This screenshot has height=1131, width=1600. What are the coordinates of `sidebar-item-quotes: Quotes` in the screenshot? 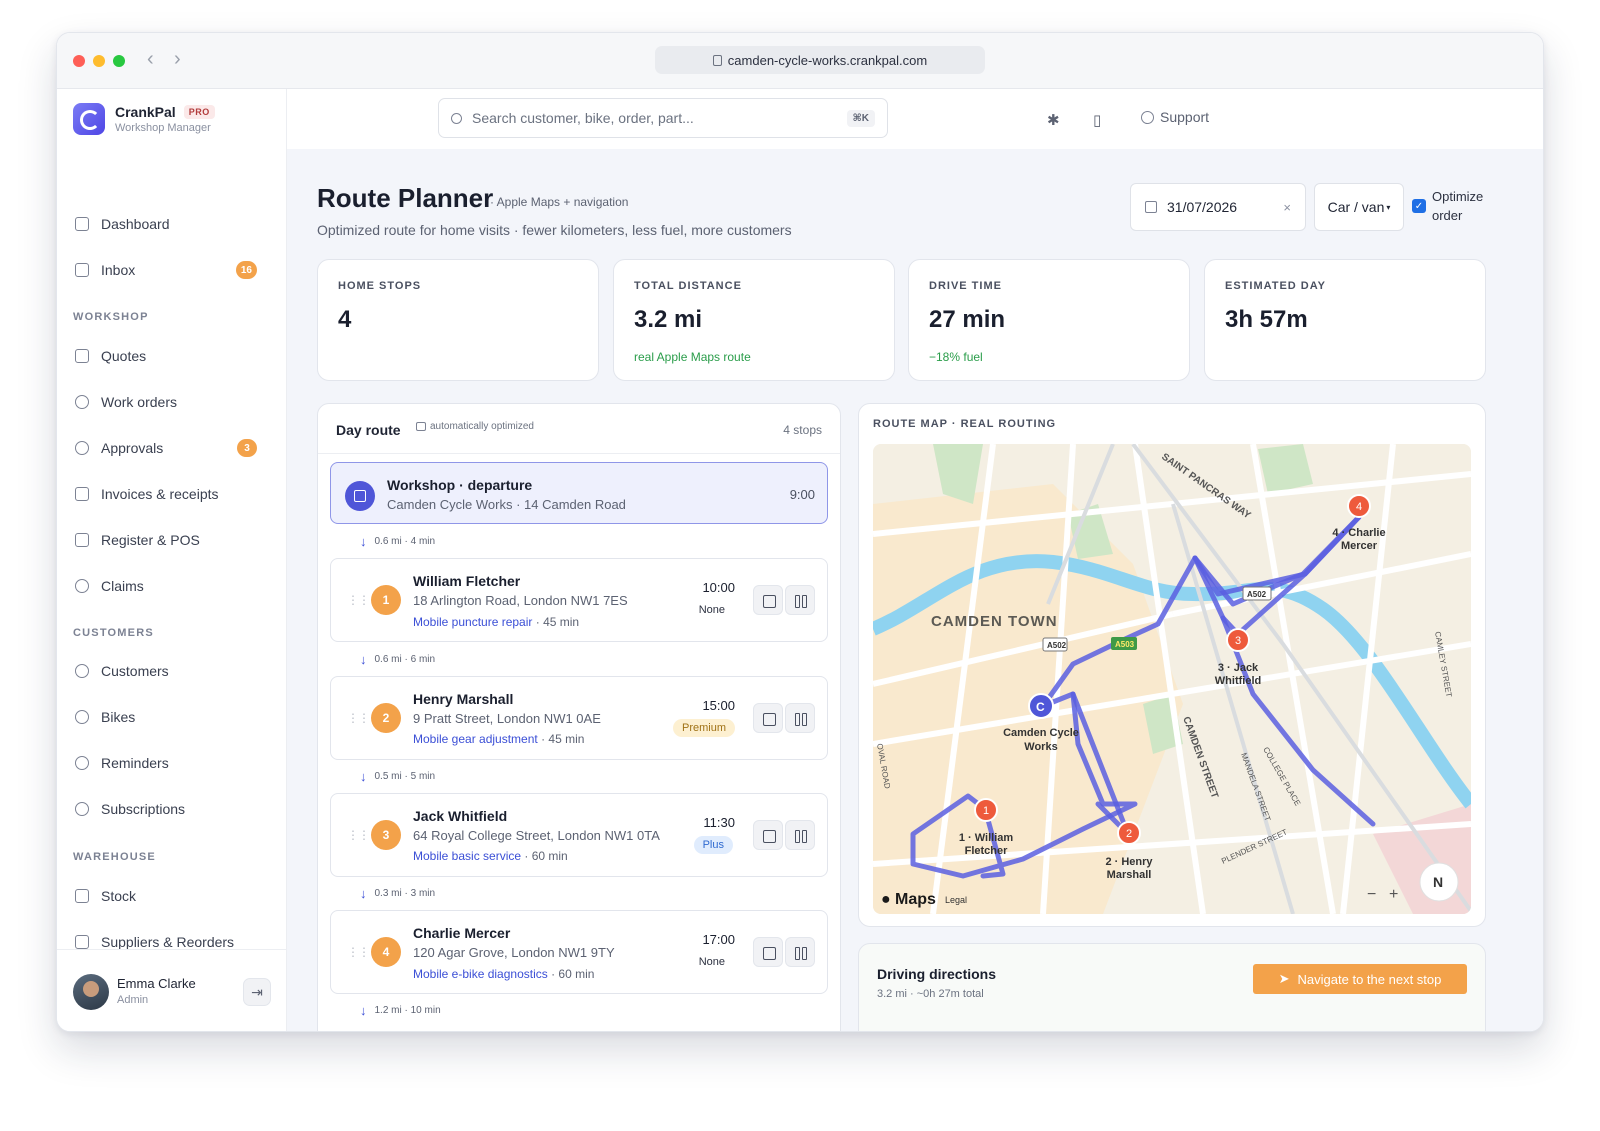 It's located at (172, 356).